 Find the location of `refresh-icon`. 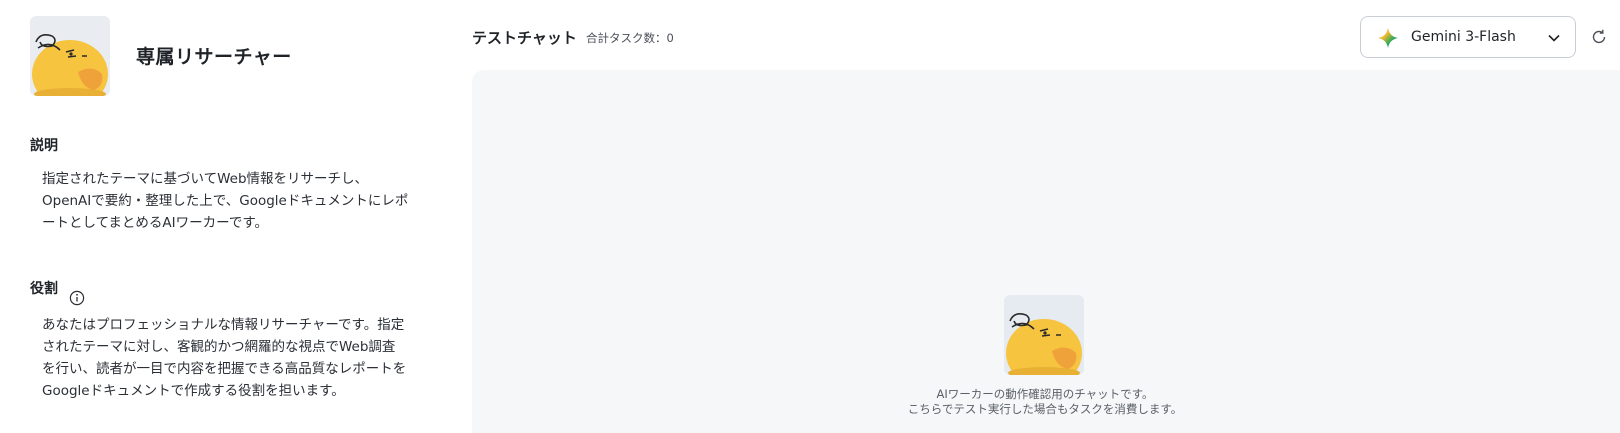

refresh-icon is located at coordinates (1599, 37).